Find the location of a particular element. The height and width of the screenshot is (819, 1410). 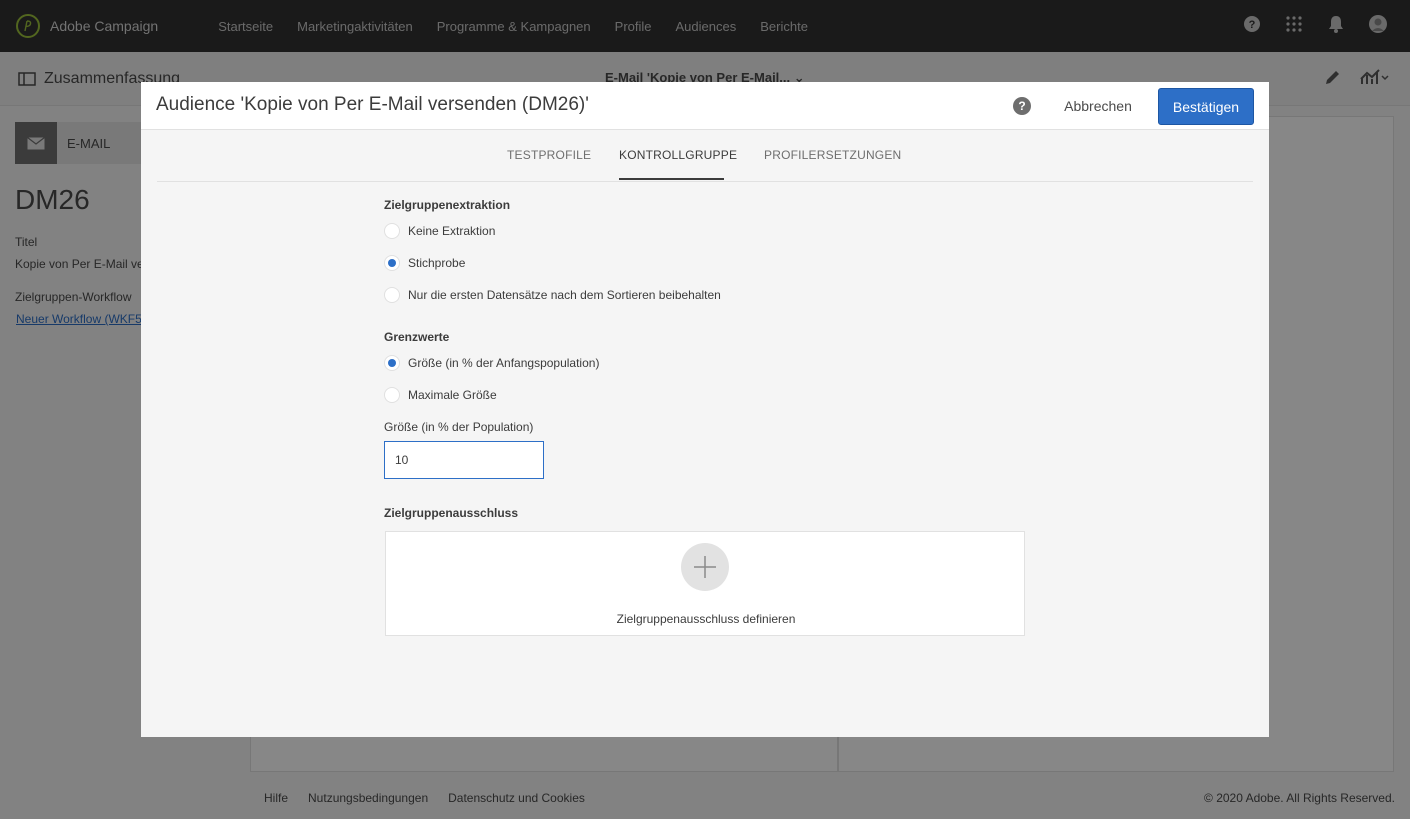

dialog-help-icon: ? is located at coordinates (1022, 106).